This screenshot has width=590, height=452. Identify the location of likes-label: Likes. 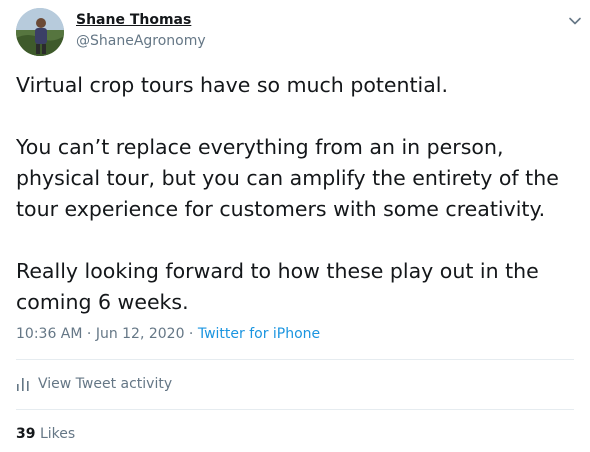
(57, 434).